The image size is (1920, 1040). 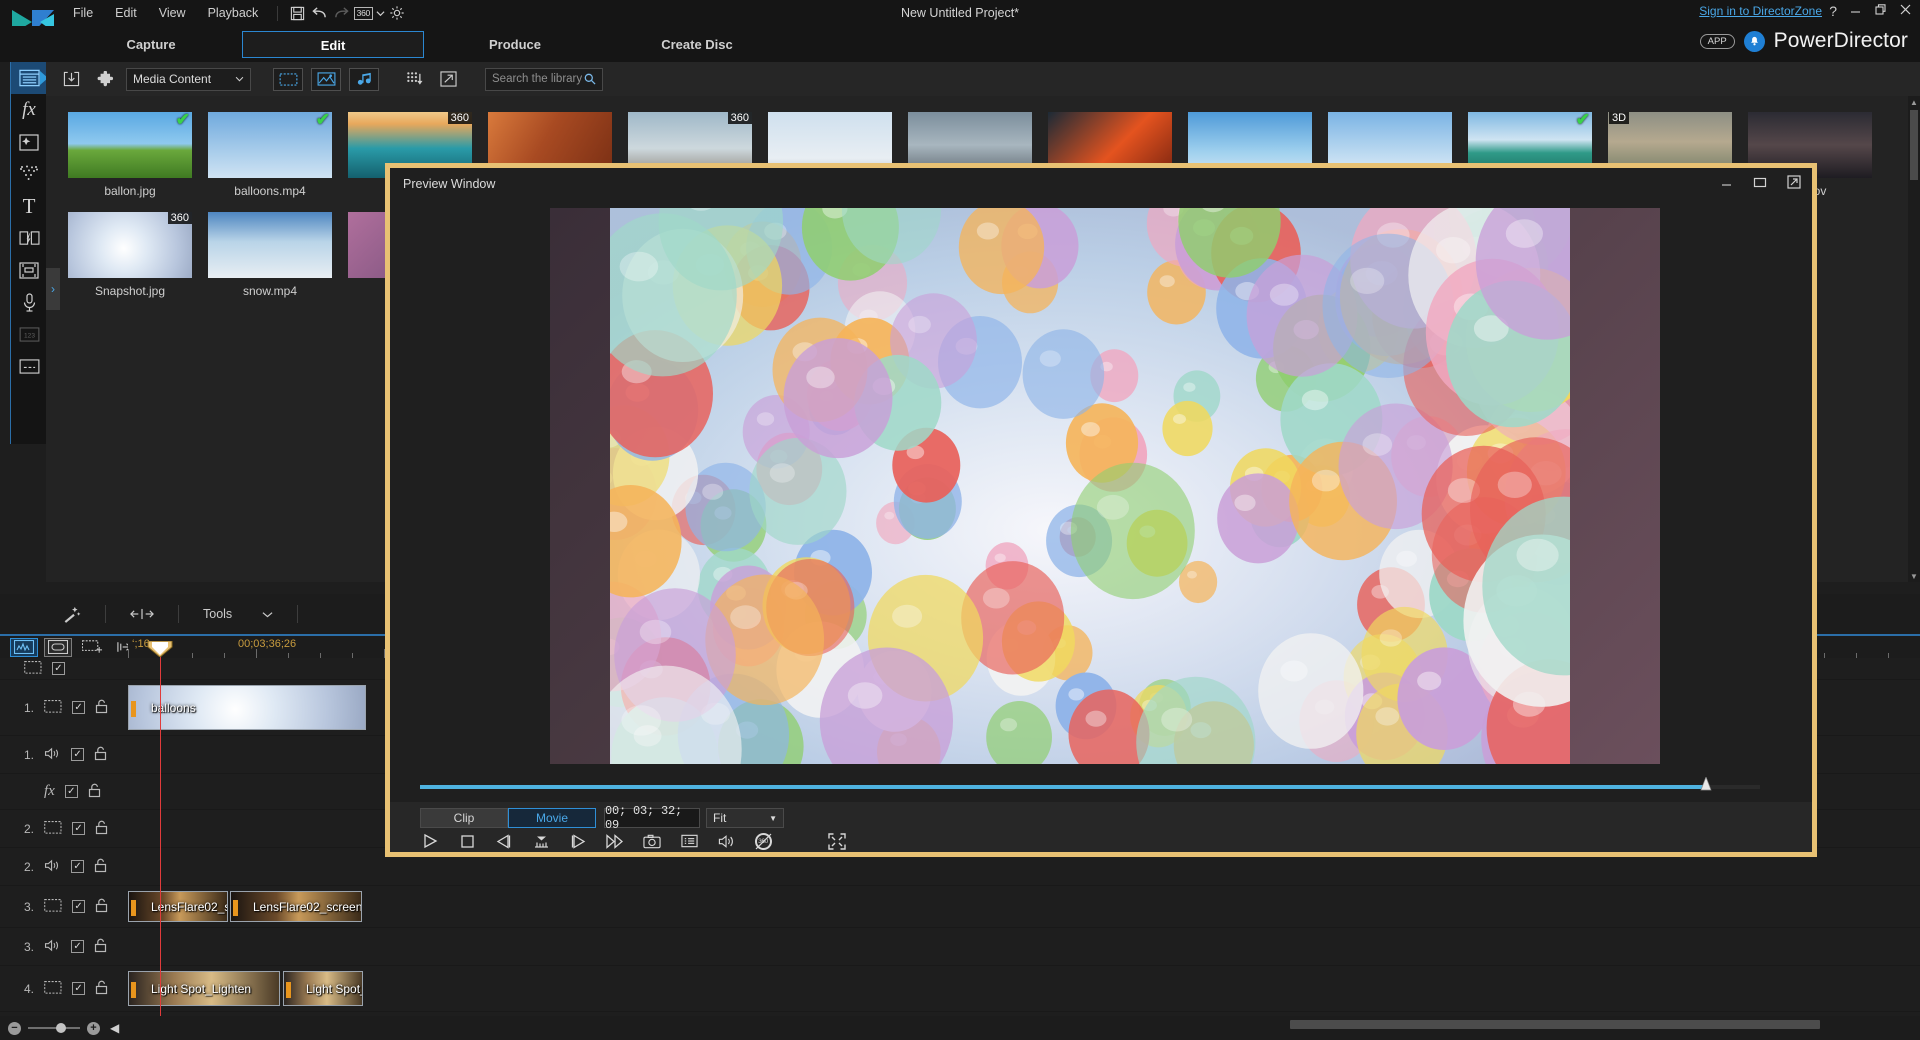 I want to click on sidebar-item-chapter-room: 123, so click(x=29, y=334).